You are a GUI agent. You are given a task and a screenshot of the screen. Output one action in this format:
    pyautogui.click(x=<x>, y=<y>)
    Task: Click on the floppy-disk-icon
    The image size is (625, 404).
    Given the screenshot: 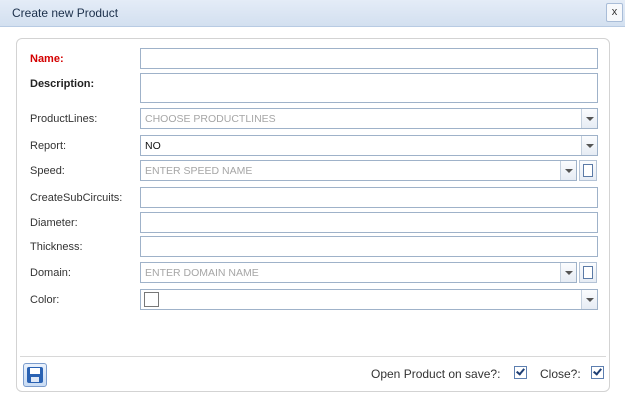 What is the action you would take?
    pyautogui.click(x=35, y=375)
    